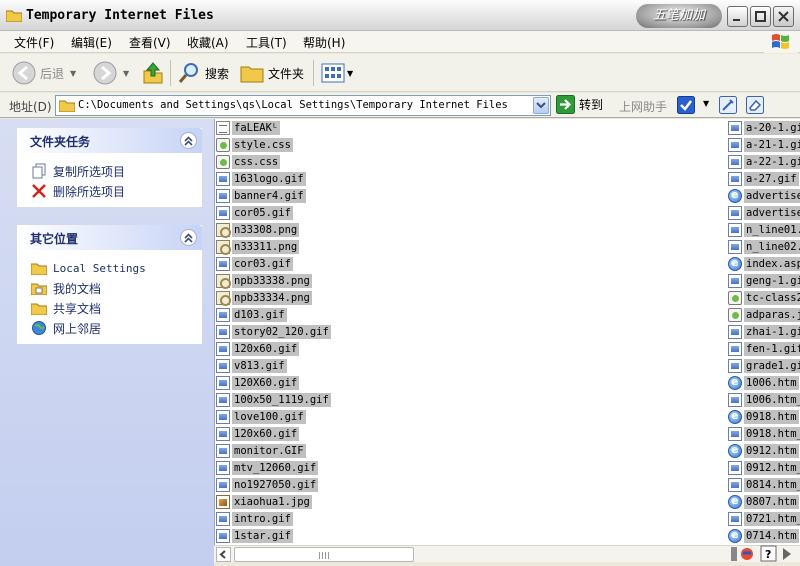 This screenshot has width=800, height=566. What do you see at coordinates (764, 263) in the screenshot?
I see `file-item: index.asp` at bounding box center [764, 263].